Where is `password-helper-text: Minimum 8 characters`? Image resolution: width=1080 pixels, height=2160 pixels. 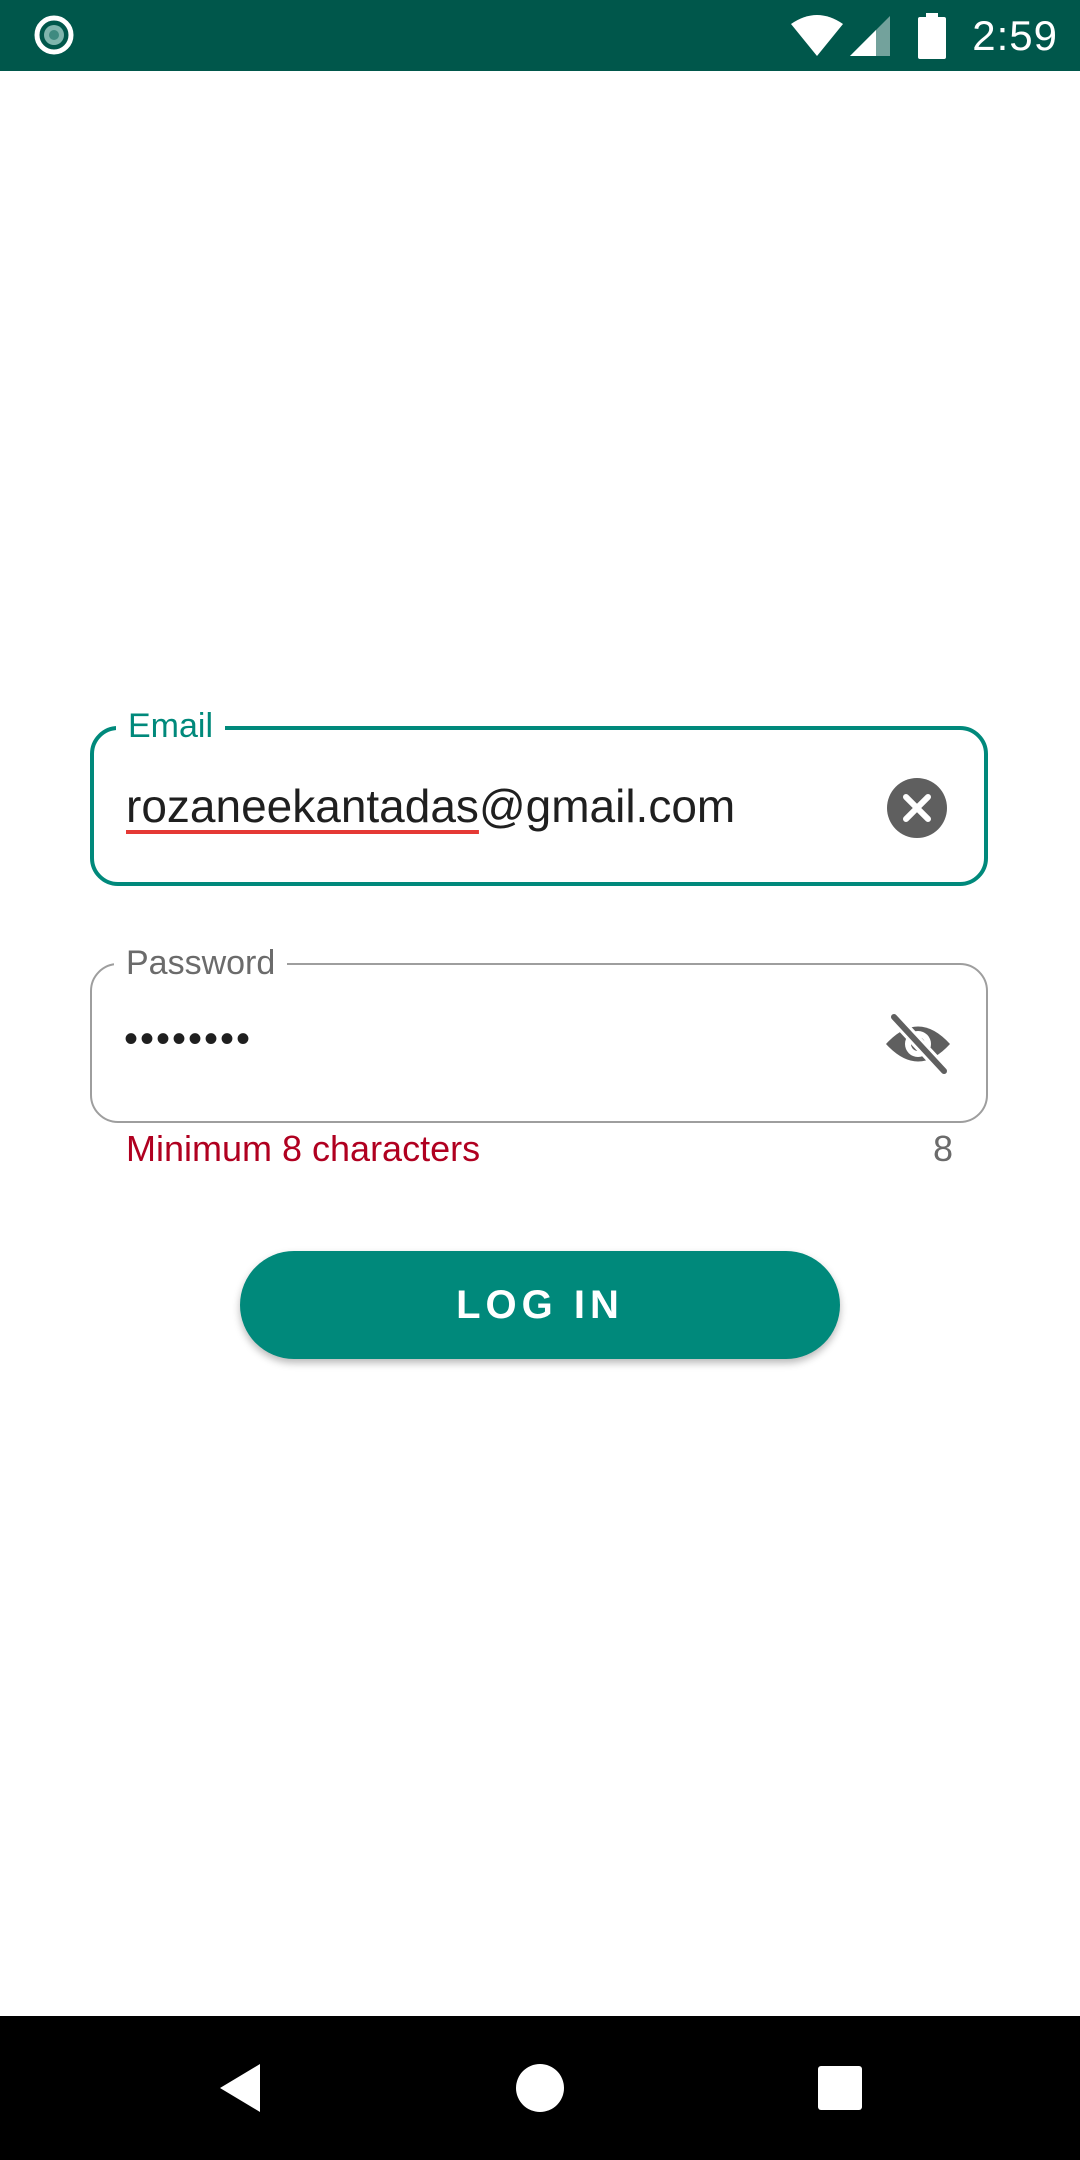 password-helper-text: Minimum 8 characters is located at coordinates (303, 1148).